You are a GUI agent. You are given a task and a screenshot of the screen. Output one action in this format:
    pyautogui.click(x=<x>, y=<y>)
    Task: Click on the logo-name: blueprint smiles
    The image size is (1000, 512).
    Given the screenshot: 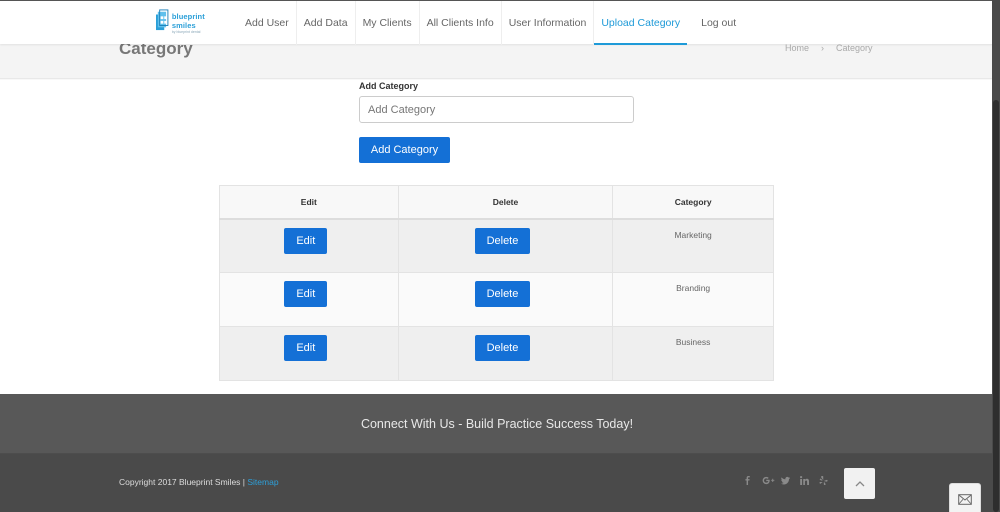 What is the action you would take?
    pyautogui.click(x=188, y=21)
    